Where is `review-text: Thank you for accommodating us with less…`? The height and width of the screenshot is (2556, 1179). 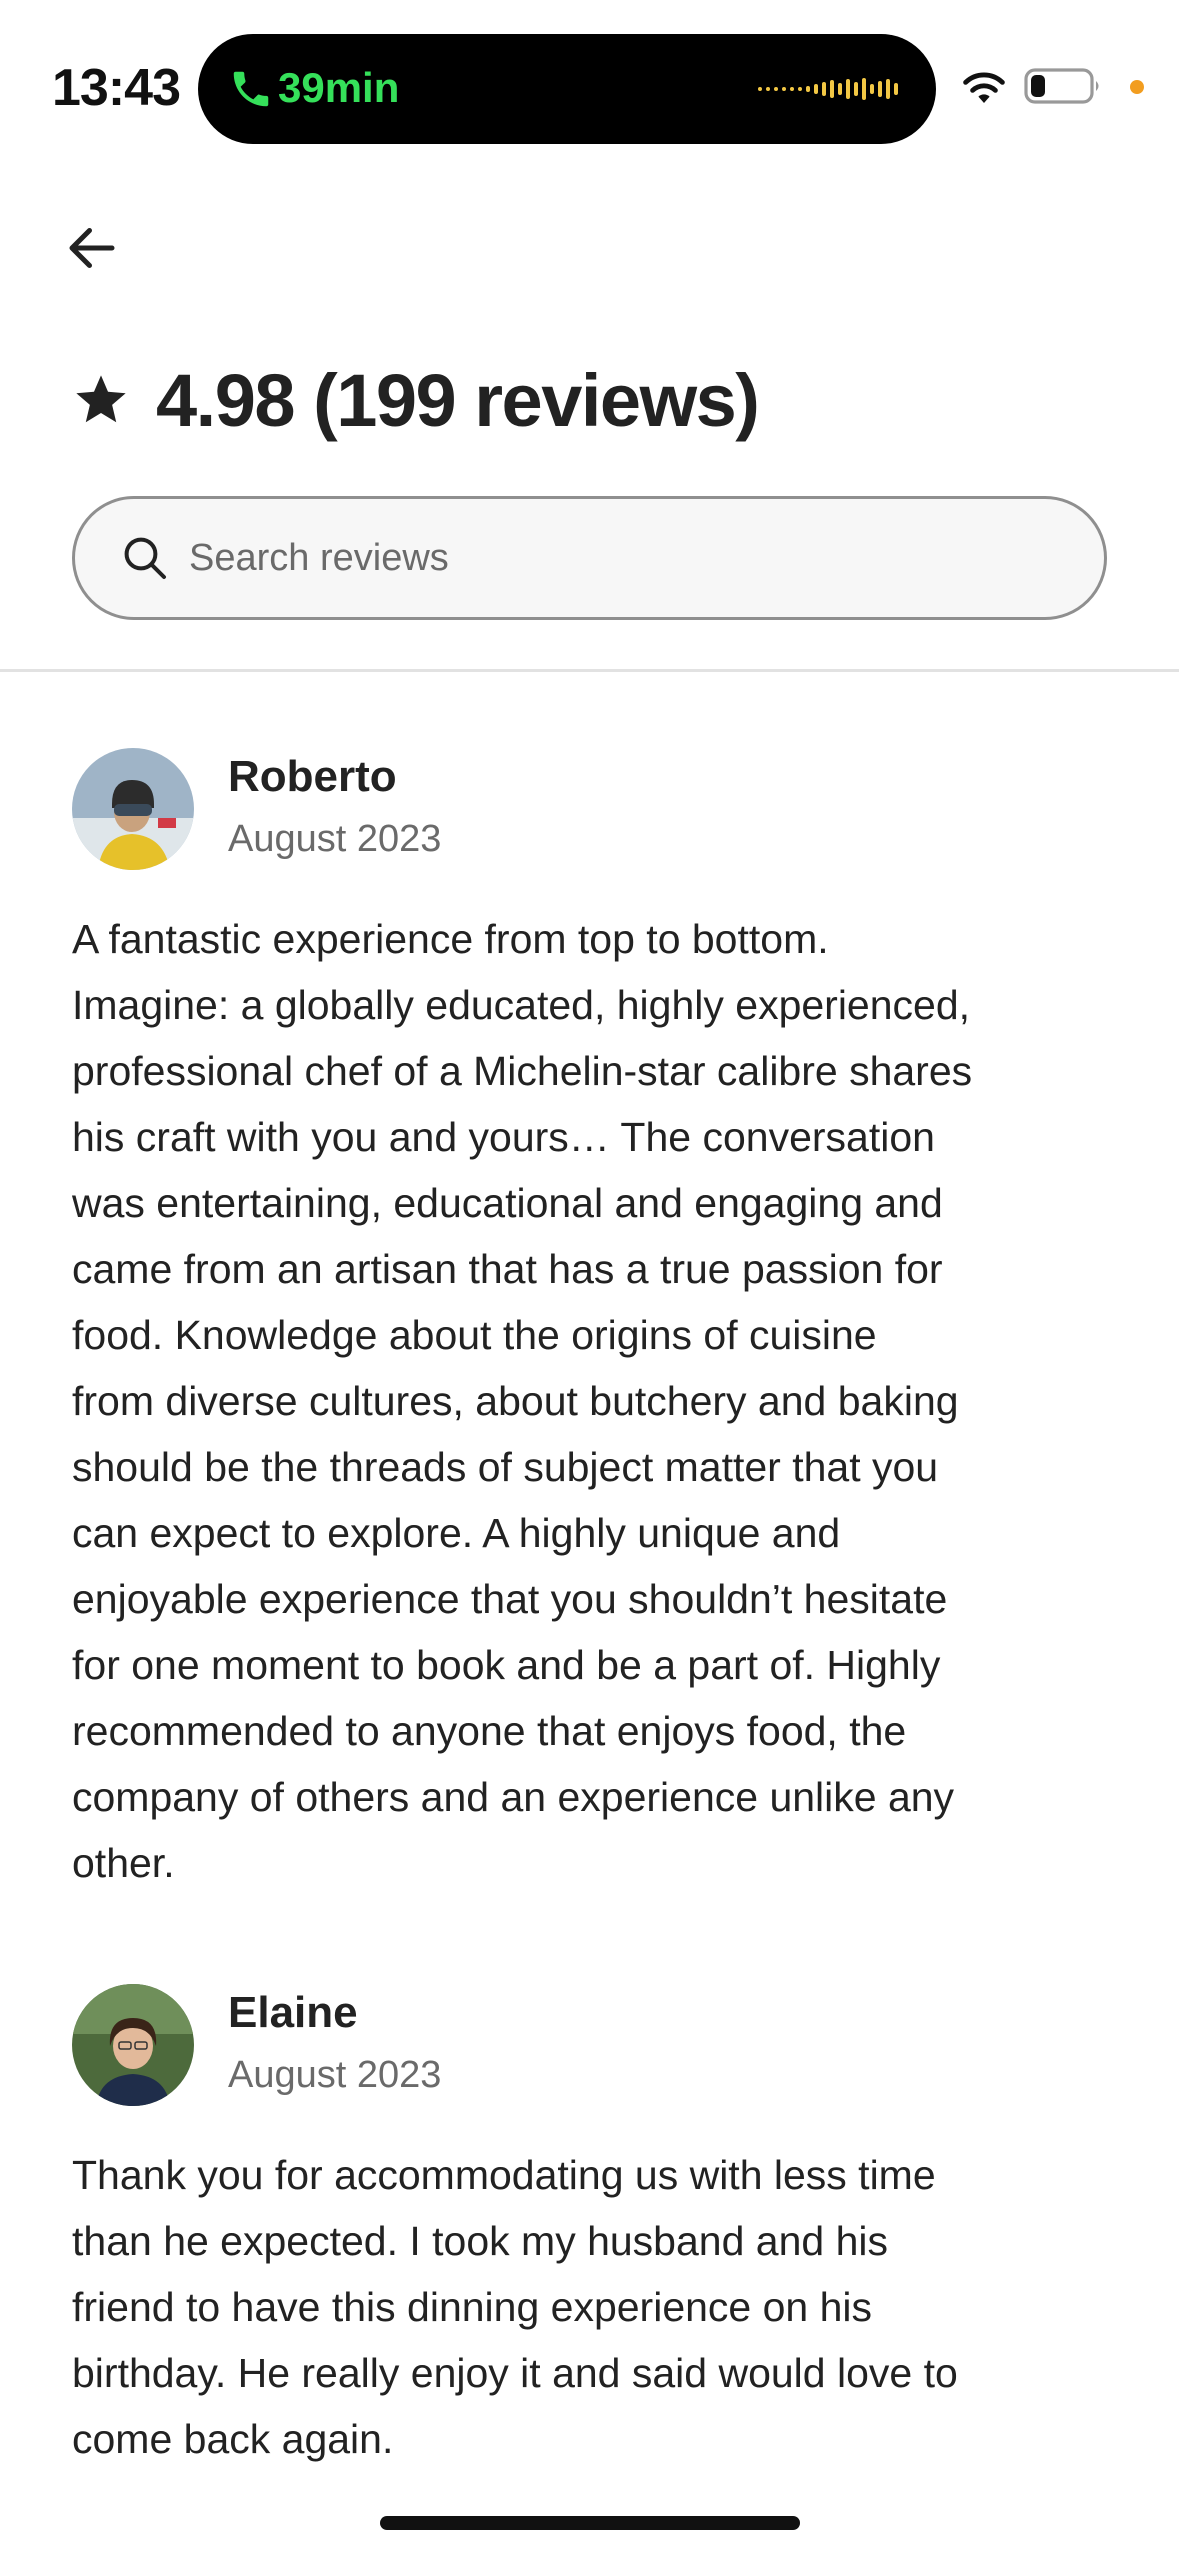 review-text: Thank you for accommodating us with less… is located at coordinates (515, 2307).